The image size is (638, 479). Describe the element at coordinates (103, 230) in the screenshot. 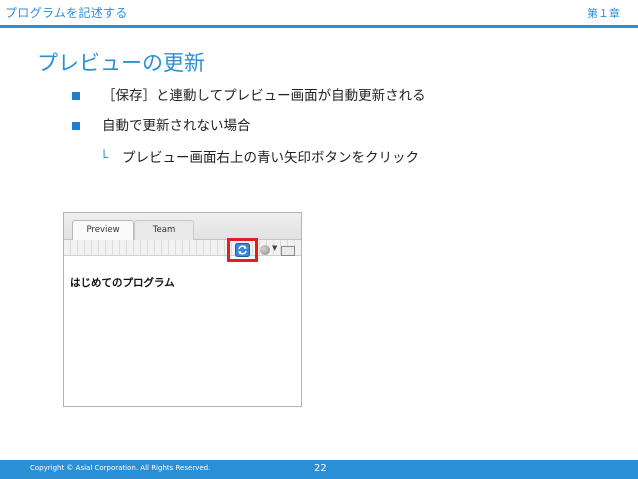

I see `tab-preview: Preview` at that location.